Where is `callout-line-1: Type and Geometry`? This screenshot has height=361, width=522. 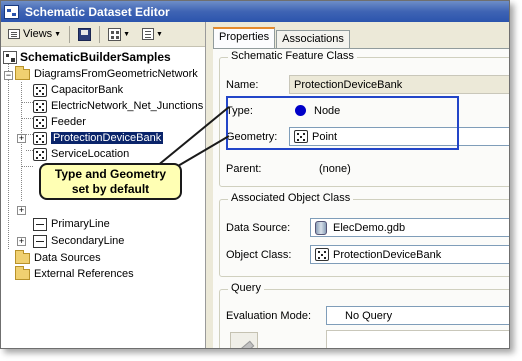
callout-line-1: Type and Geometry is located at coordinates (110, 174).